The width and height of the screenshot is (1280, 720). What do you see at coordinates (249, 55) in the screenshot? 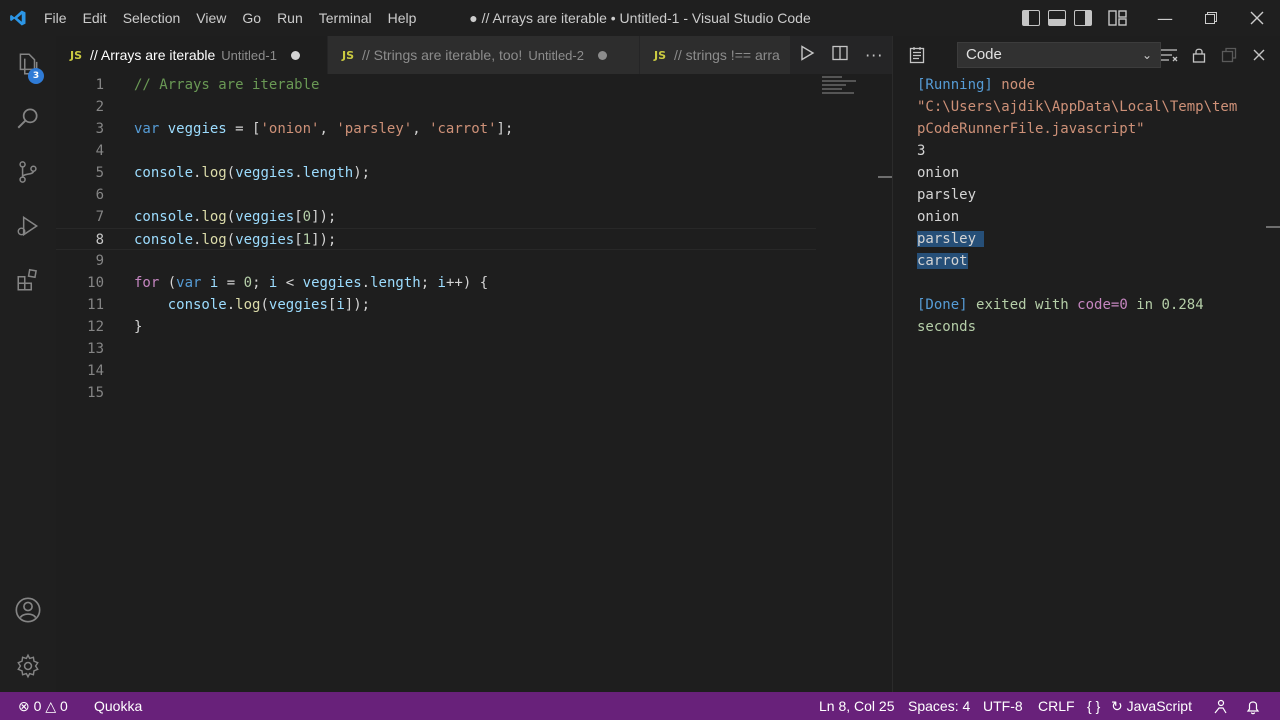
I see `tab-description: Untitled-1` at bounding box center [249, 55].